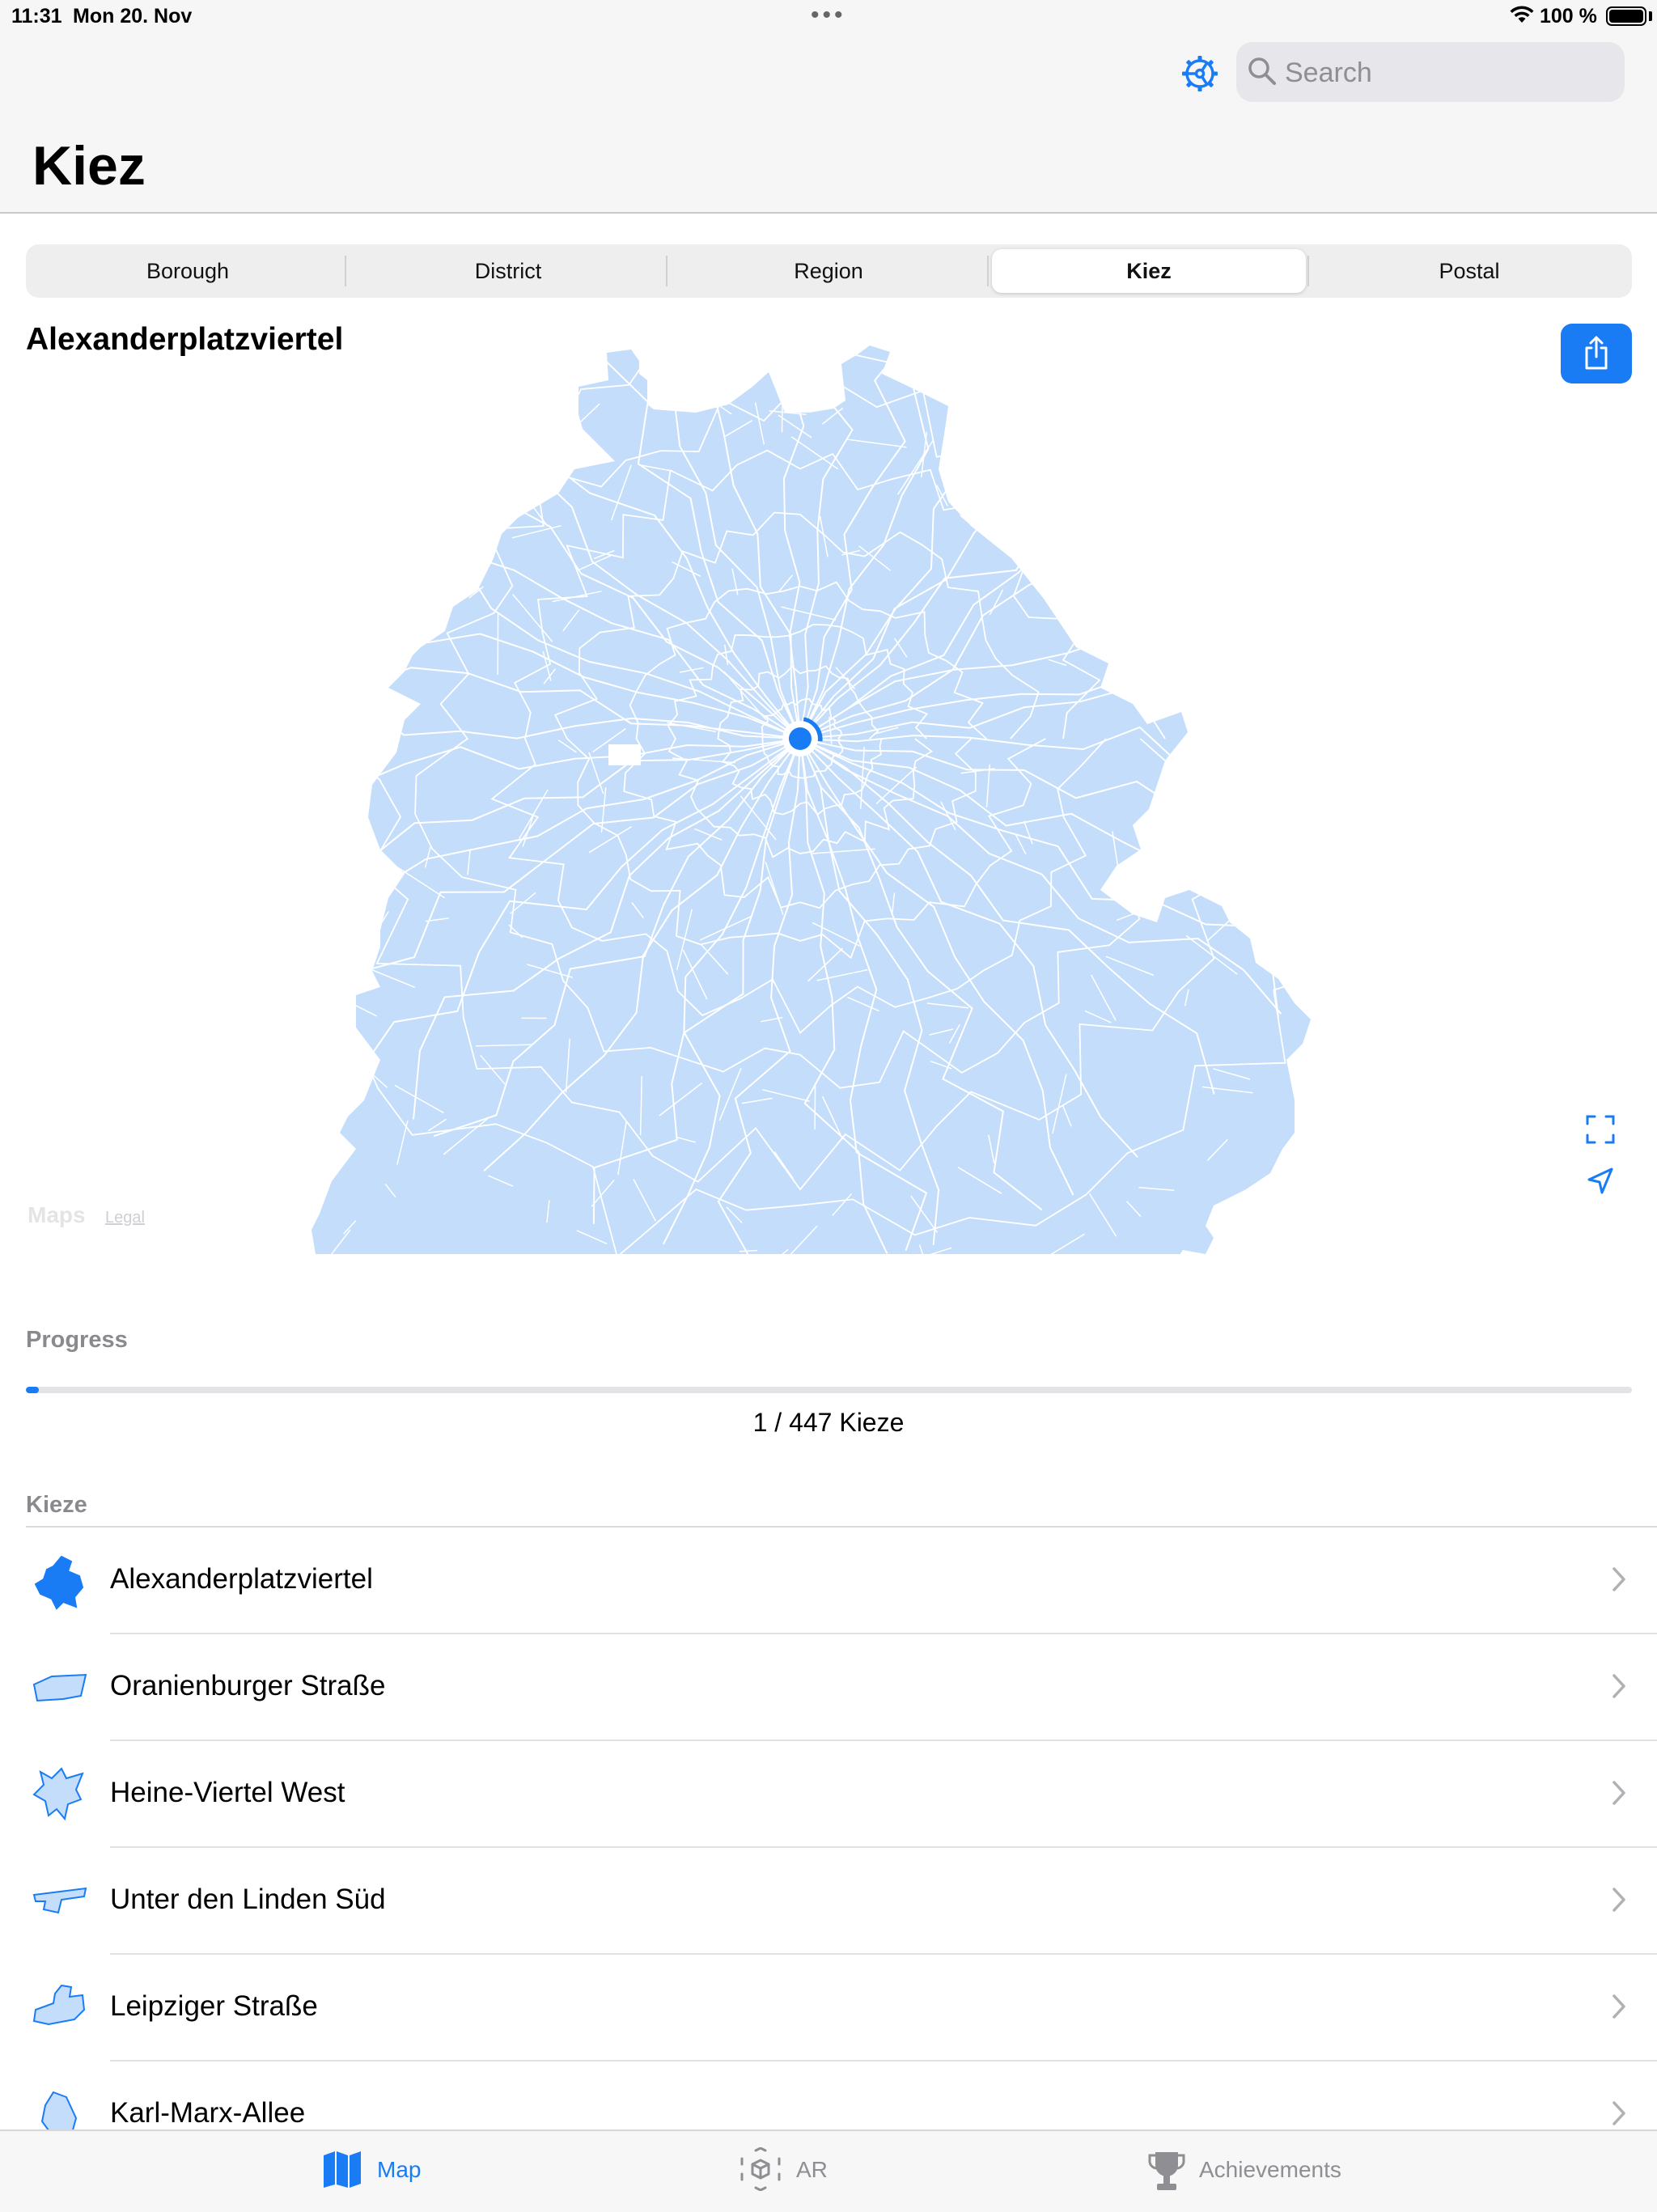 This screenshot has width=1657, height=2212. Describe the element at coordinates (1200, 73) in the screenshot. I see `settings-gear-icon` at that location.